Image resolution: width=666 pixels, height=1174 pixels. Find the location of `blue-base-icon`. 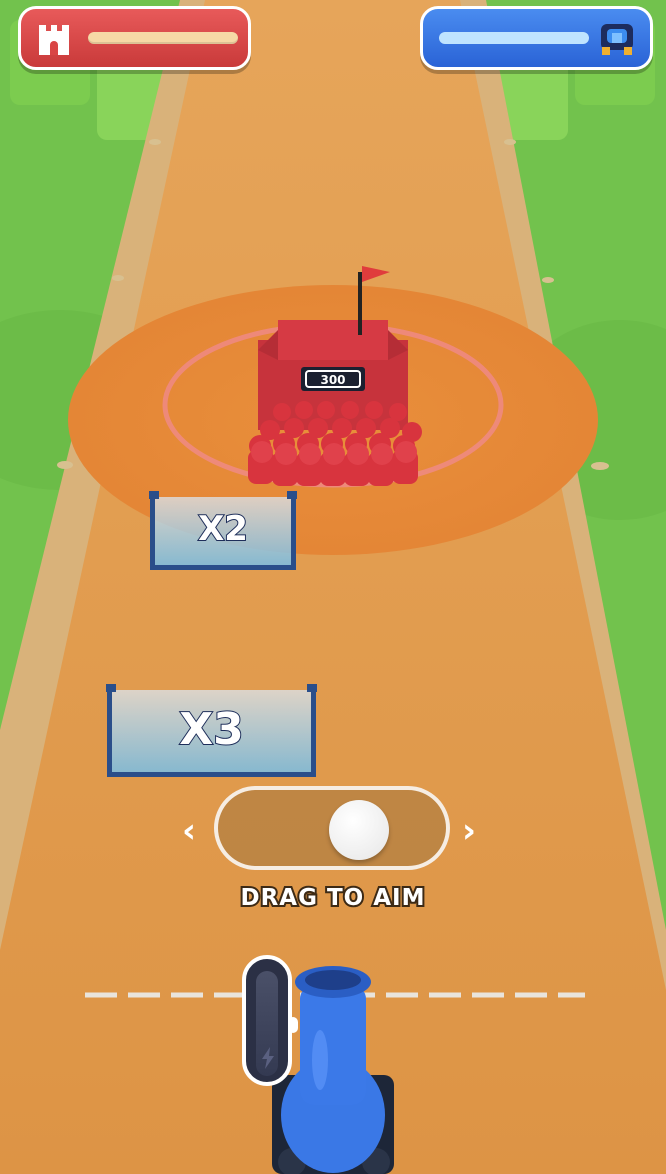

blue-base-icon is located at coordinates (617, 39).